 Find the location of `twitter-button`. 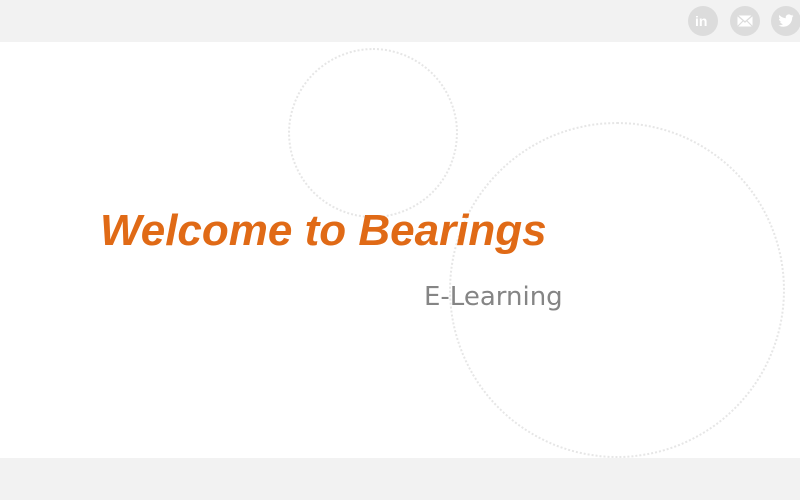

twitter-button is located at coordinates (785, 21).